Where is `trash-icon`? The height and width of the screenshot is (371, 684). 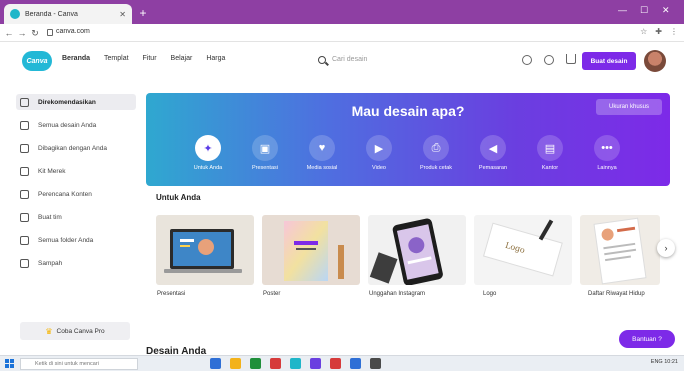 trash-icon is located at coordinates (24, 263).